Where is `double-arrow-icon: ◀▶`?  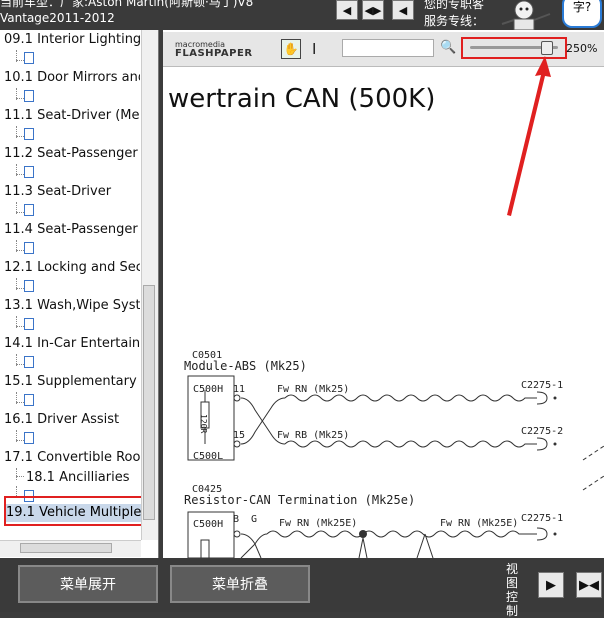
double-arrow-icon: ◀▶ is located at coordinates (373, 10).